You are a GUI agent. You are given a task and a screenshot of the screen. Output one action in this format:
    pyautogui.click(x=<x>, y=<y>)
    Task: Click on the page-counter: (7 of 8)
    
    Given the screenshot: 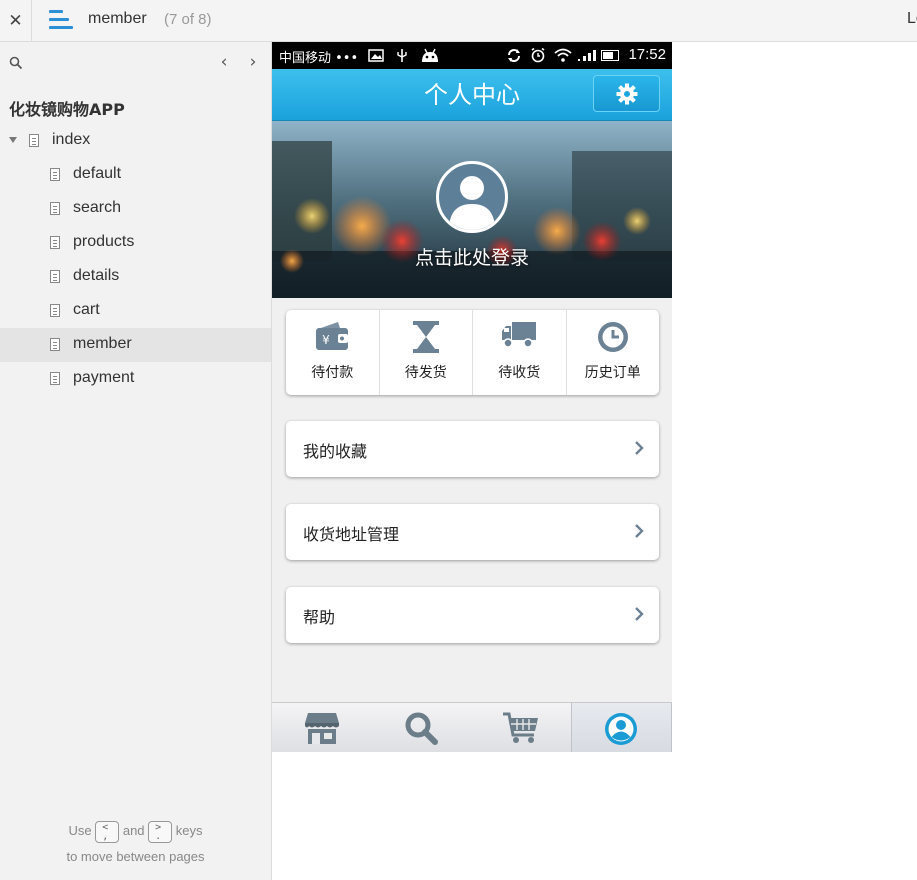 What is the action you would take?
    pyautogui.click(x=188, y=19)
    